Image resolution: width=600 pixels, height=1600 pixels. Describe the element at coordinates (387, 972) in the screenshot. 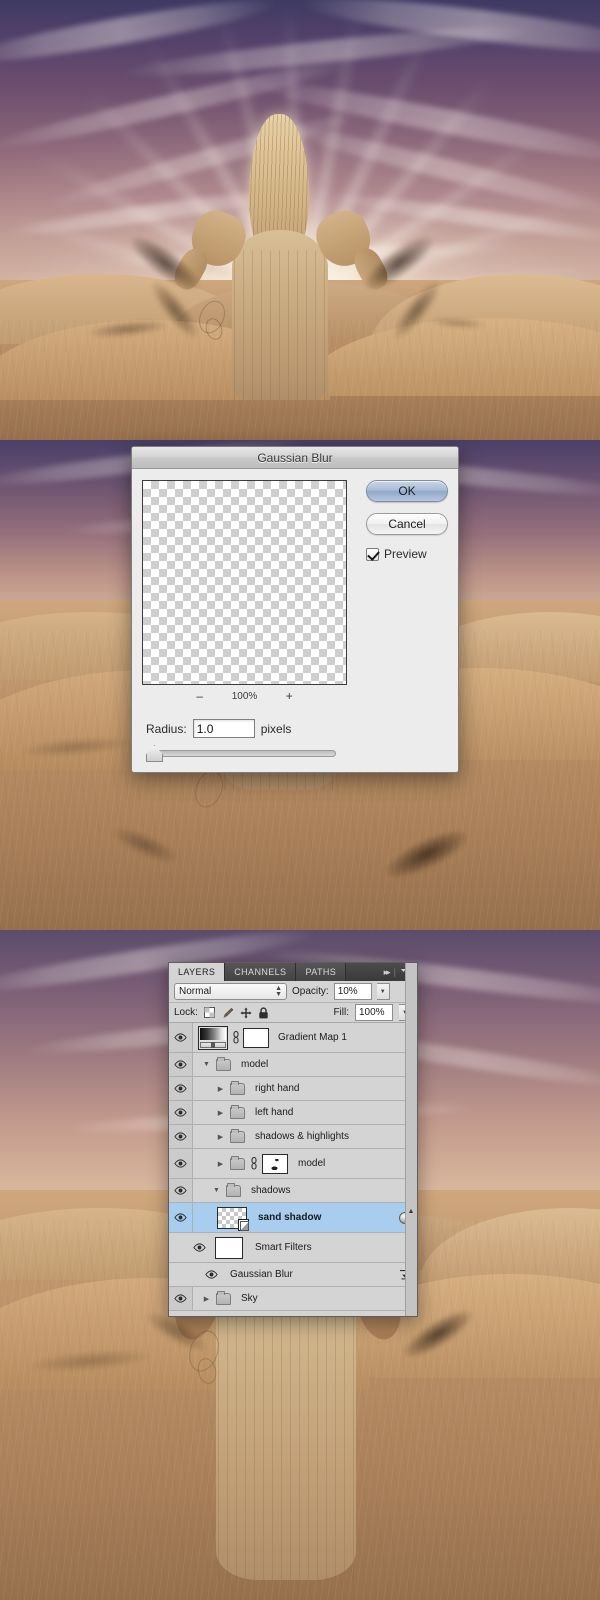

I see `collapse-panel-icon: ▸▸` at that location.